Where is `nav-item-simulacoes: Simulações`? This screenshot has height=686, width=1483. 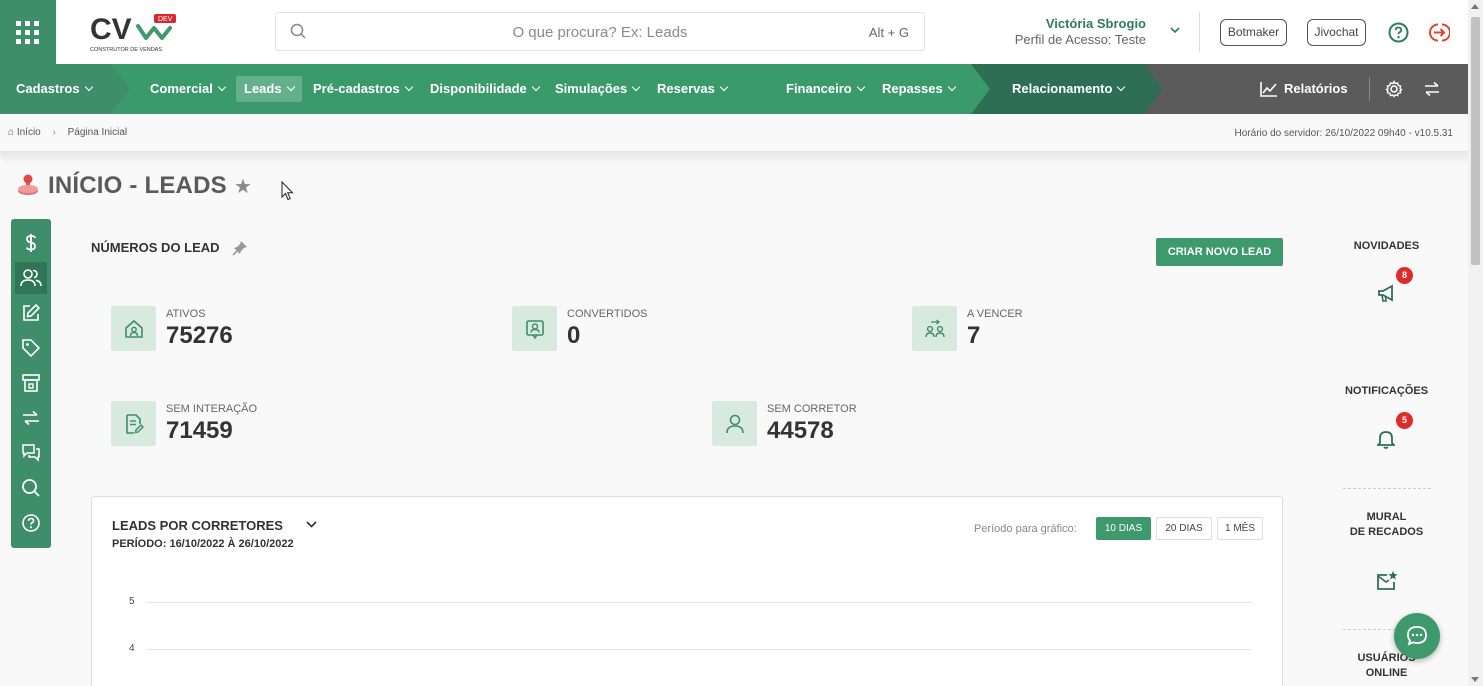
nav-item-simulacoes: Simulações is located at coordinates (598, 89).